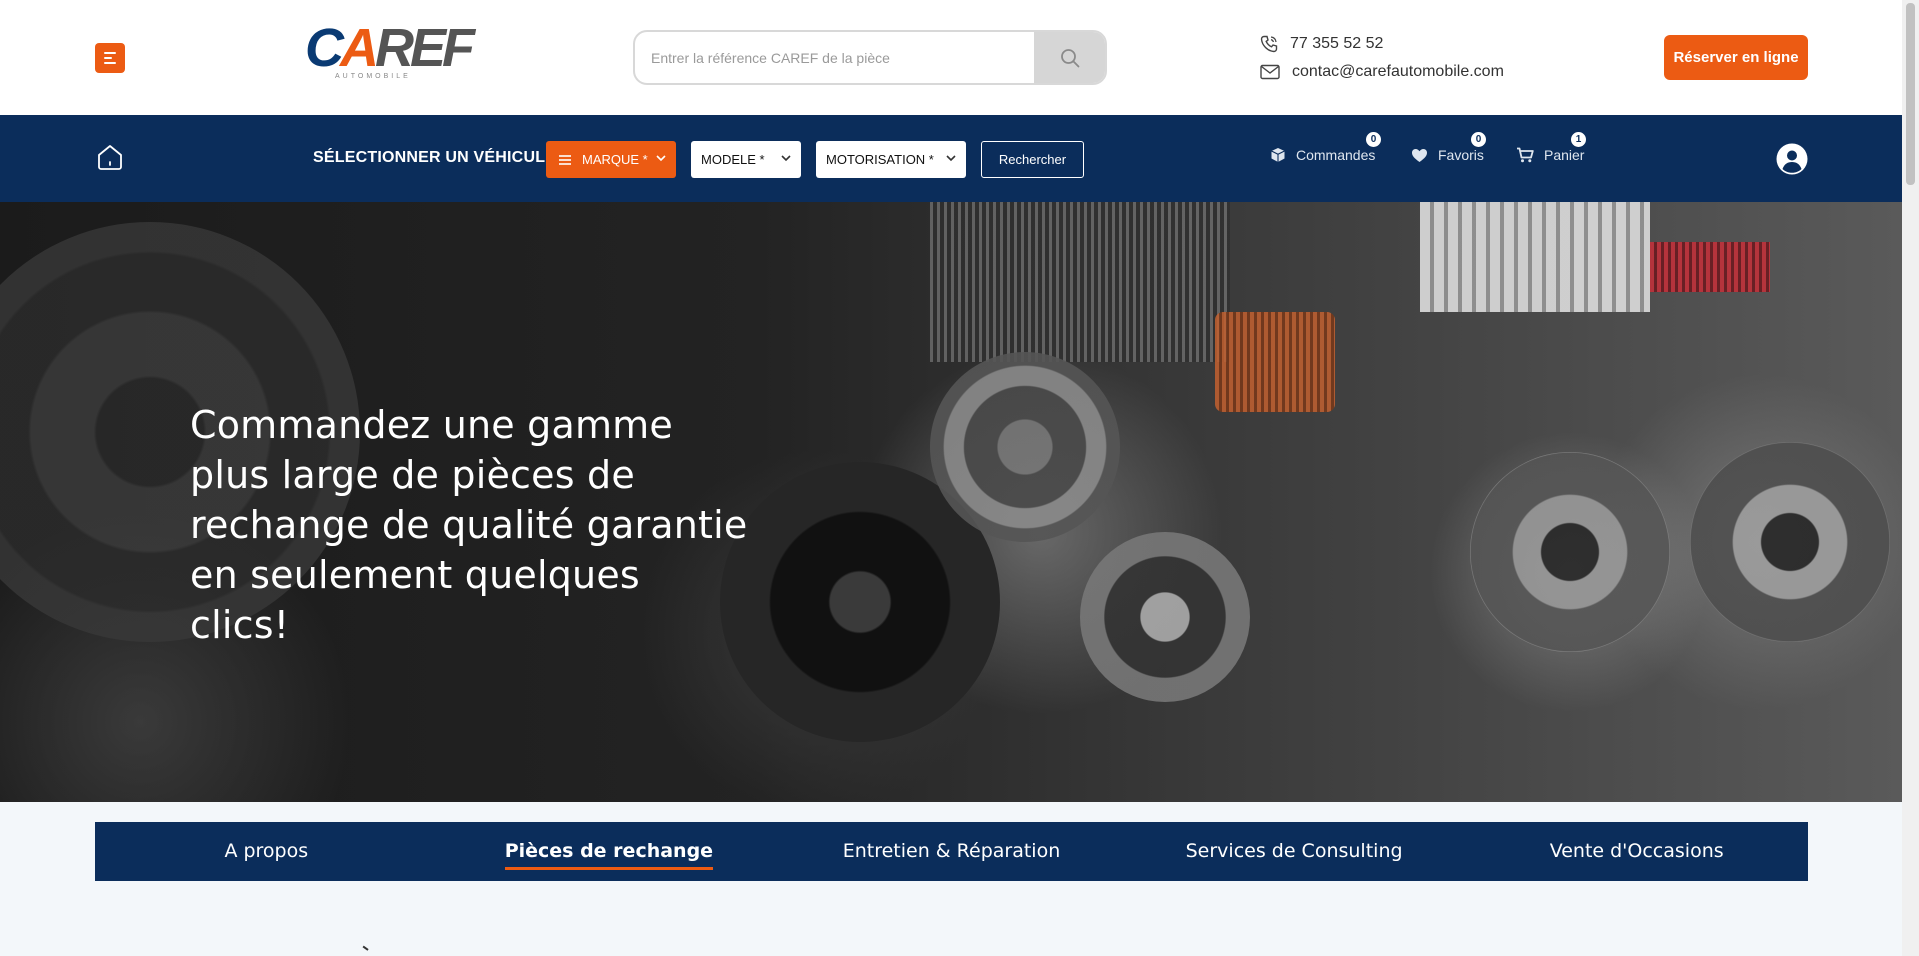 This screenshot has height=956, width=1919. What do you see at coordinates (1373, 139) in the screenshot?
I see `commandes-count-badge: 0` at bounding box center [1373, 139].